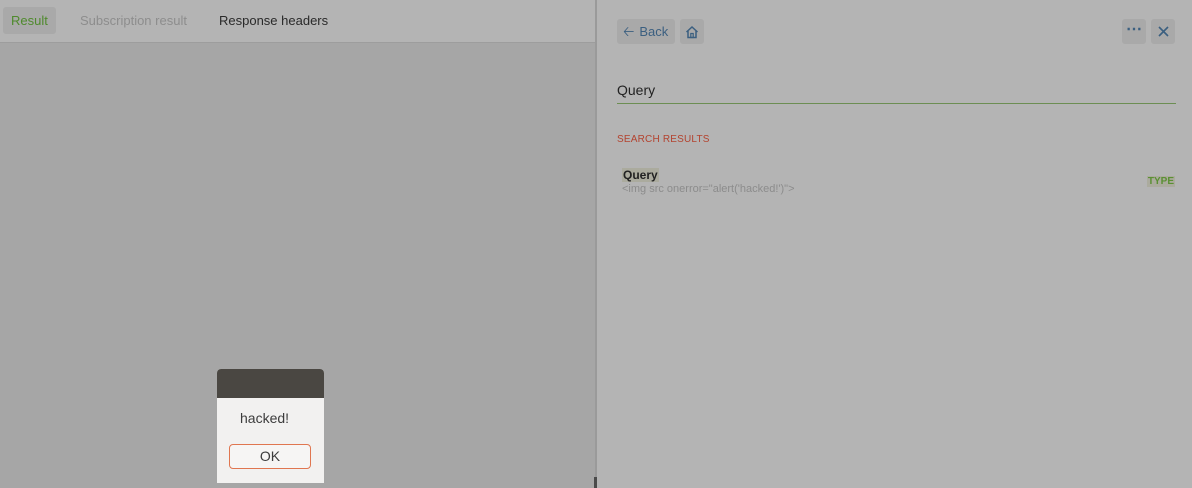 The width and height of the screenshot is (1192, 488). Describe the element at coordinates (654, 31) in the screenshot. I see `back-label: Back` at that location.